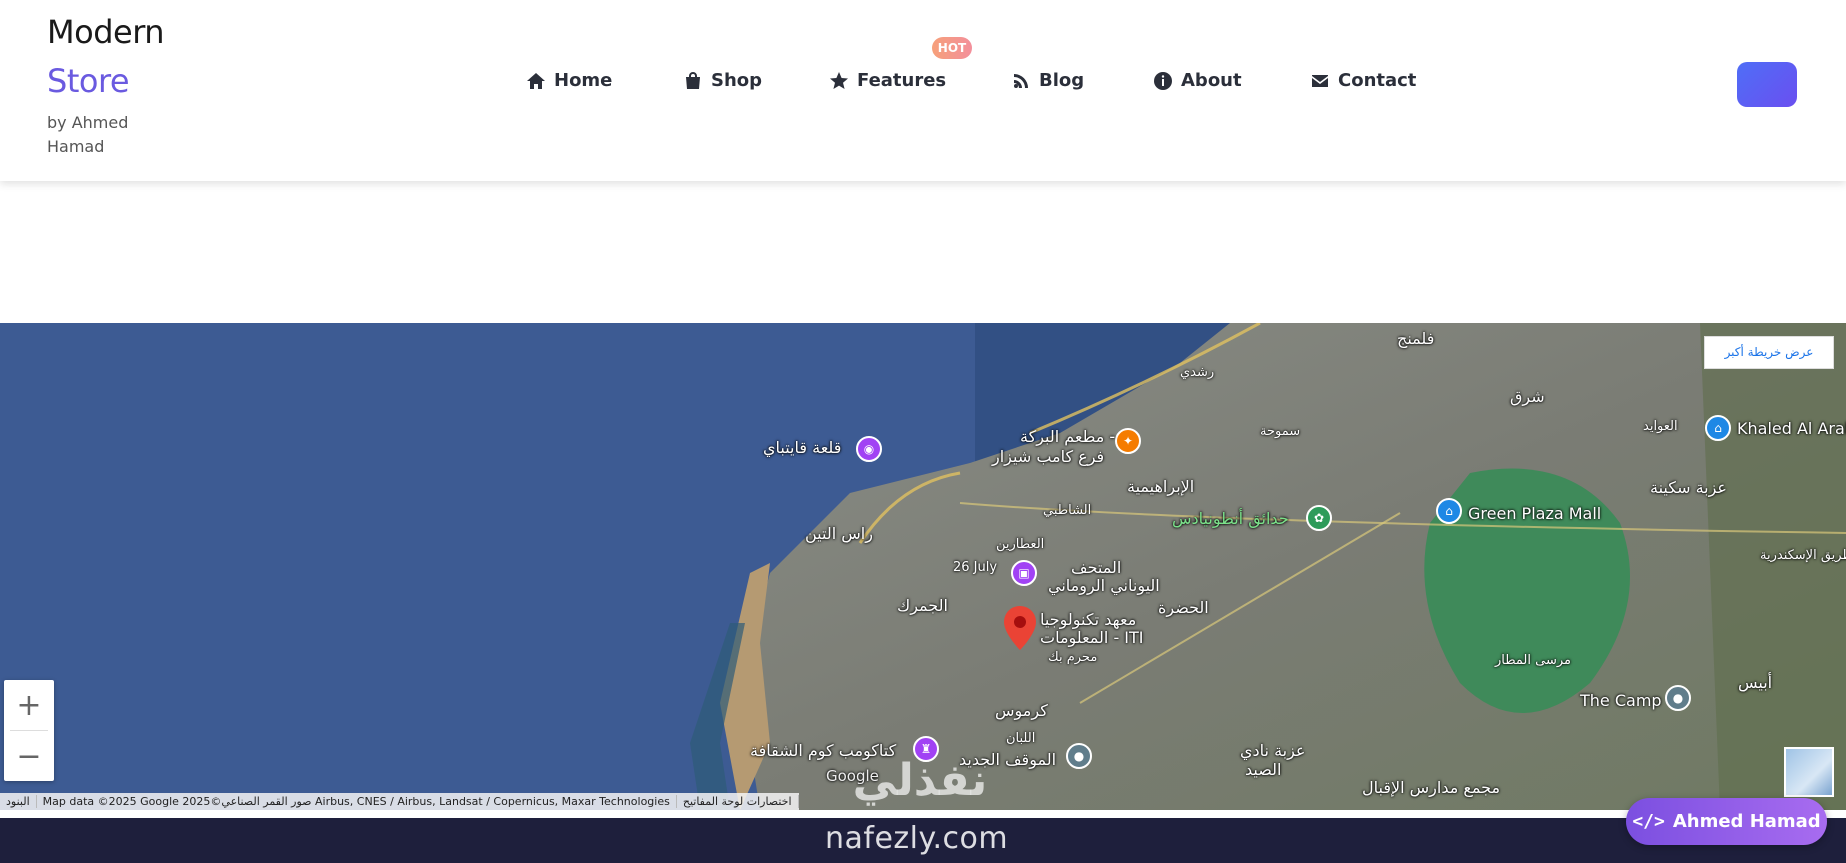 The width and height of the screenshot is (1846, 863). Describe the element at coordinates (1048, 456) in the screenshot. I see `map-label-baraka-2: فرع كامب شيزار` at that location.